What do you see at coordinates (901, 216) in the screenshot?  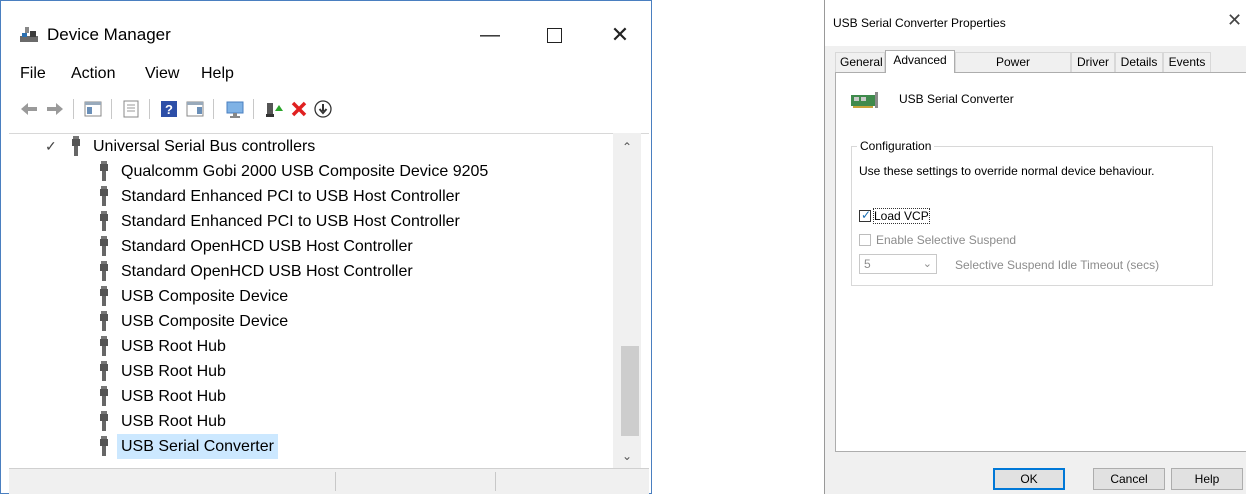 I see `load-vcp-label: Load VCP` at bounding box center [901, 216].